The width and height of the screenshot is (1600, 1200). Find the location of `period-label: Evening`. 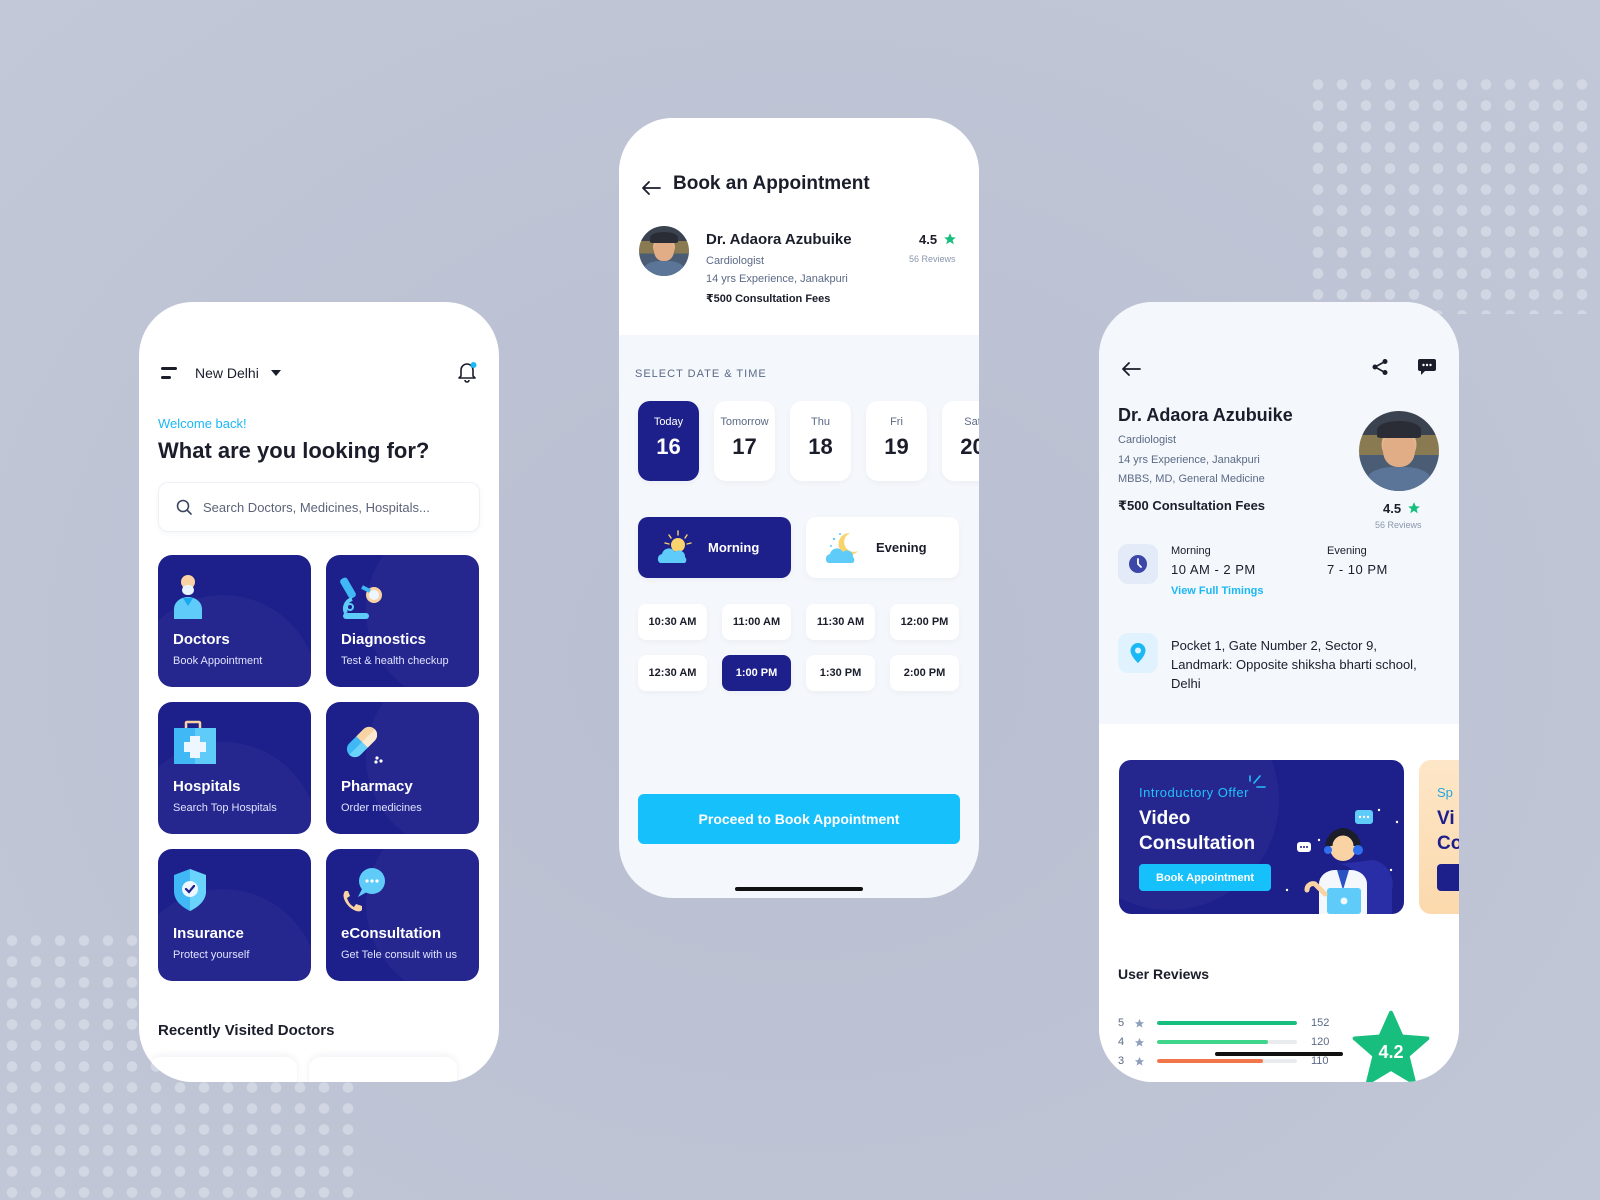

period-label: Evening is located at coordinates (901, 547).